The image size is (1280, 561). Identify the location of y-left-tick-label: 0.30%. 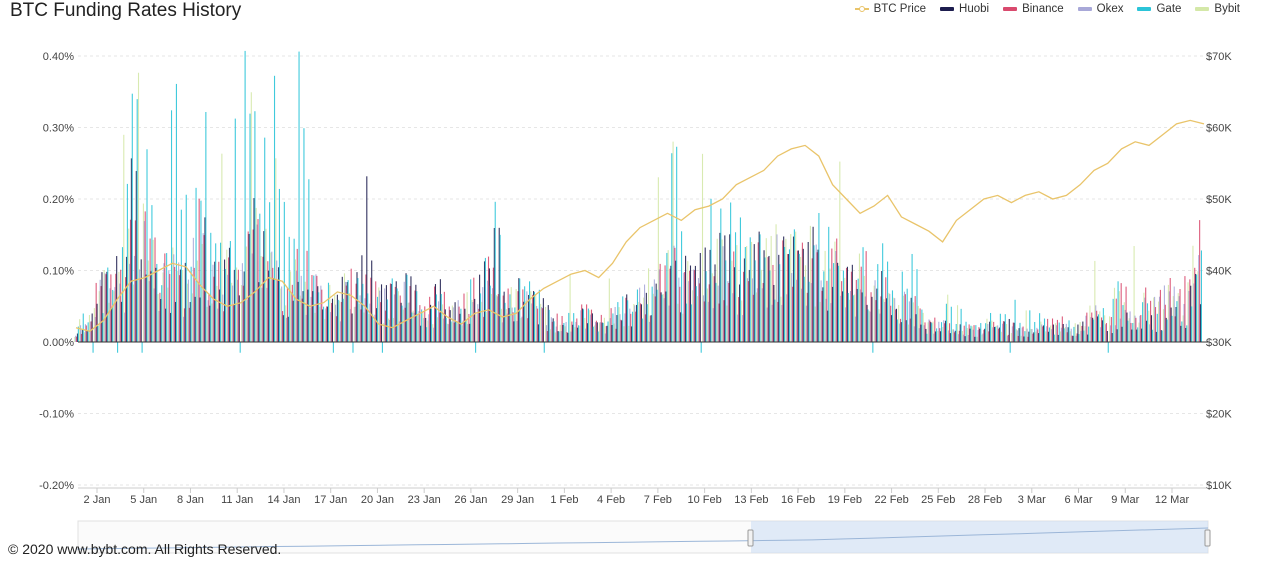
(58, 129).